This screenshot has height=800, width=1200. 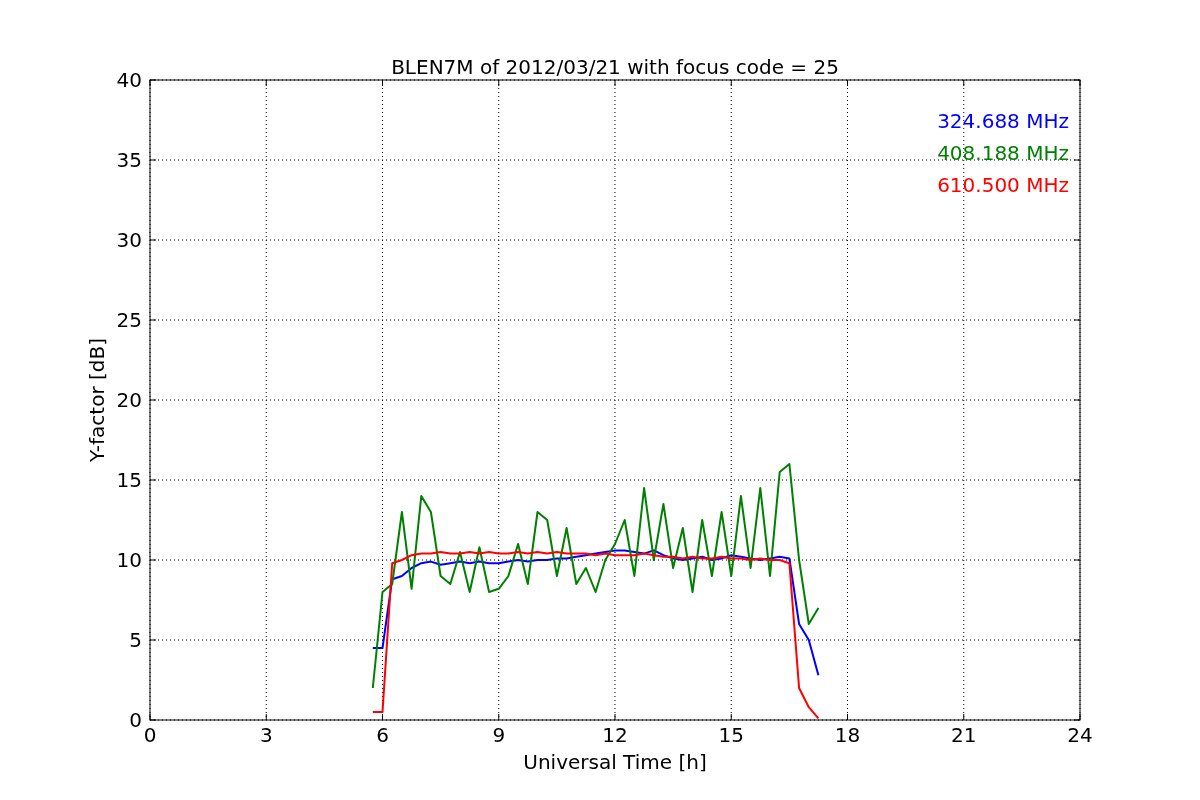 What do you see at coordinates (1003, 153) in the screenshot?
I see `legend-label: 408.188 MHz` at bounding box center [1003, 153].